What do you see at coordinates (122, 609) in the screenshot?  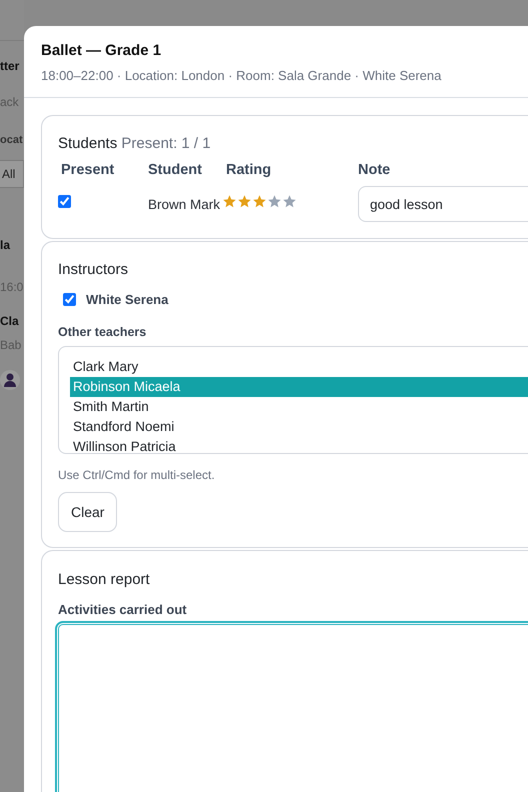 I see `field-label: Activities carried out` at bounding box center [122, 609].